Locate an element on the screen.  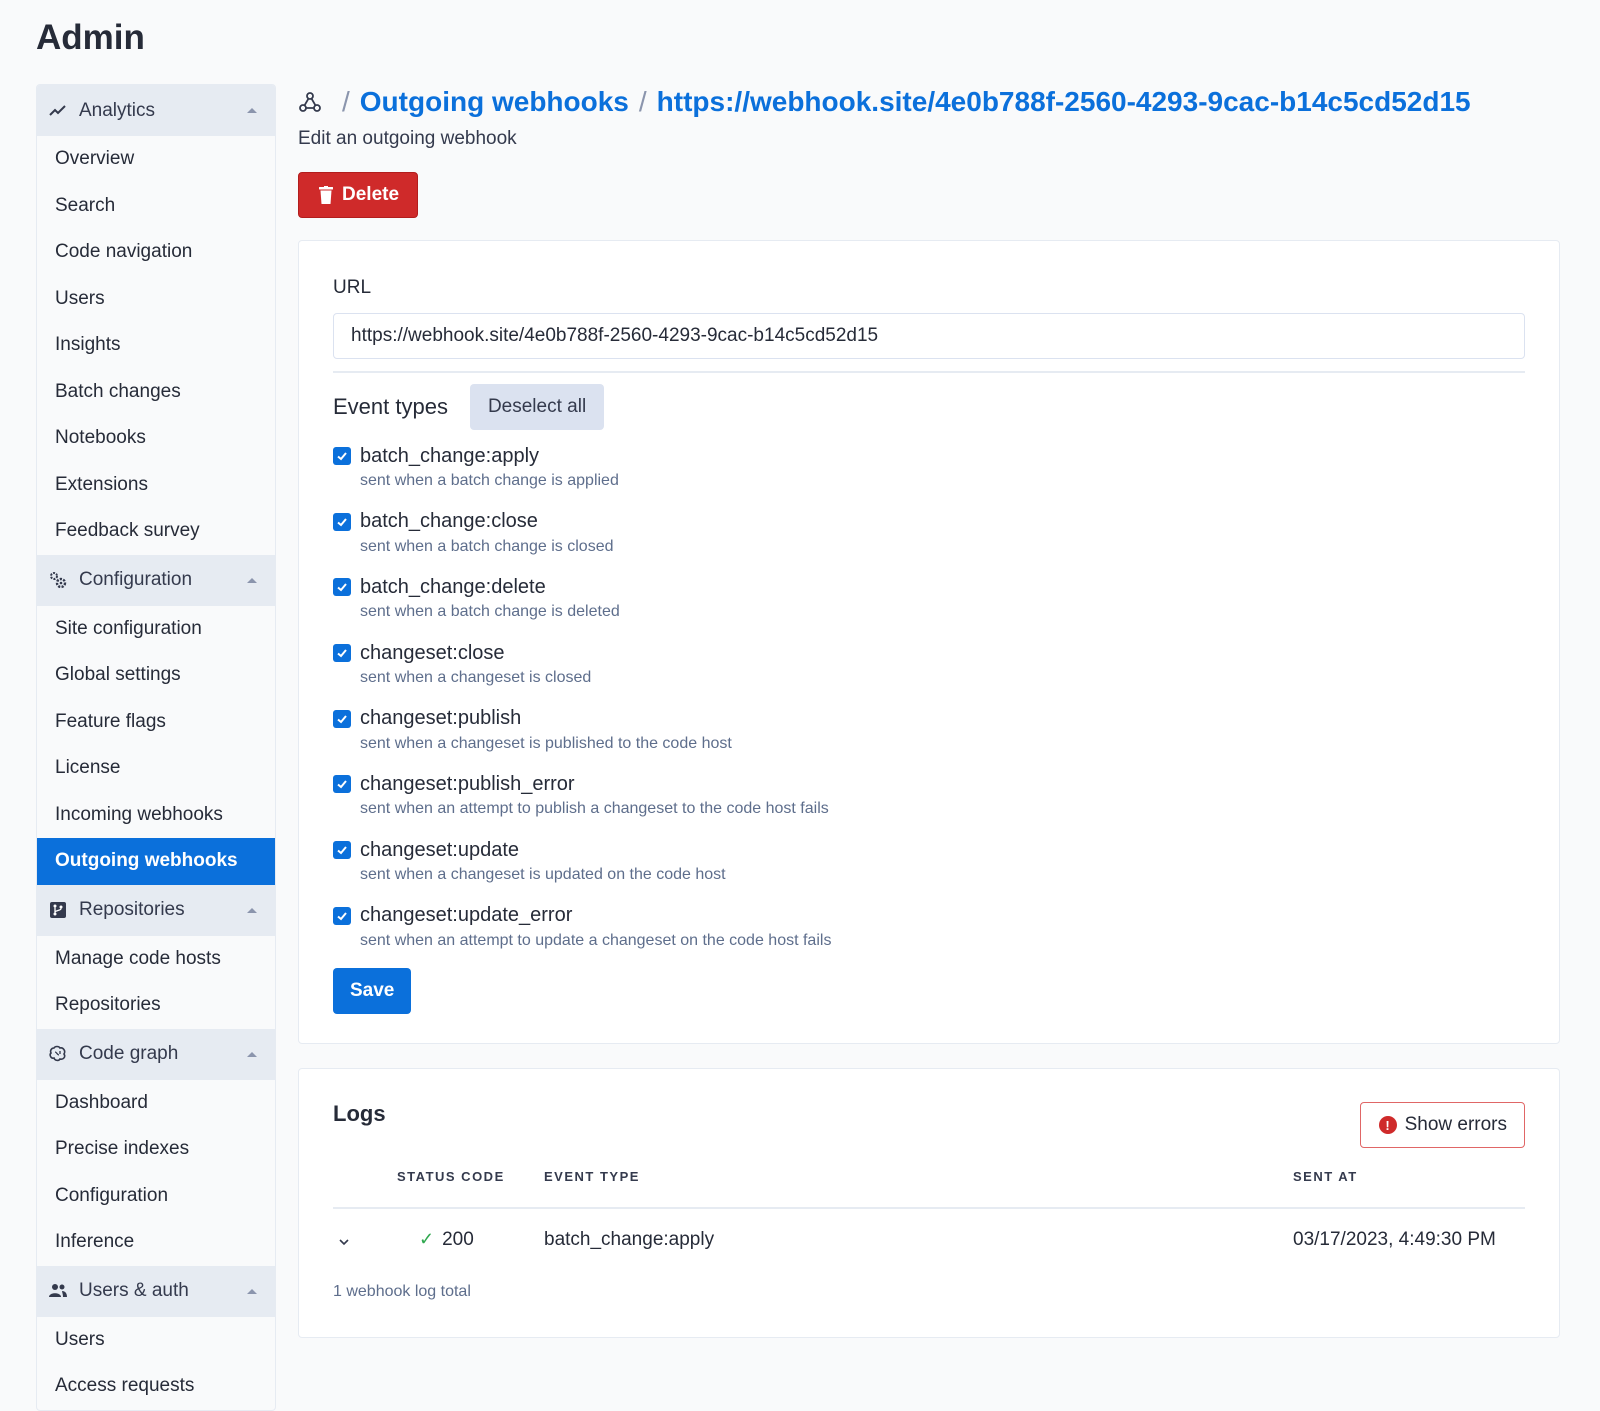
sidebar-item-search: Search is located at coordinates (156, 206).